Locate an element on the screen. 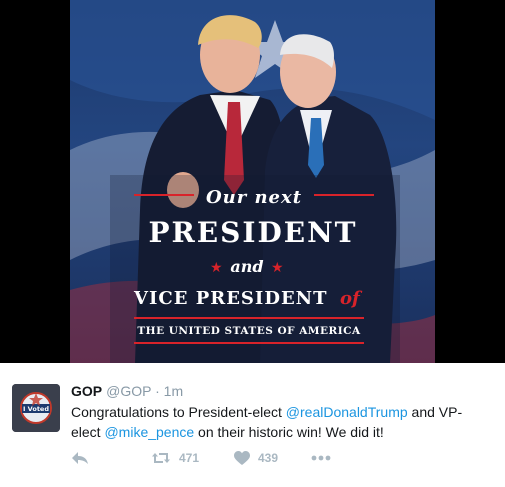 This screenshot has height=487, width=505. heart-icon is located at coordinates (242, 457).